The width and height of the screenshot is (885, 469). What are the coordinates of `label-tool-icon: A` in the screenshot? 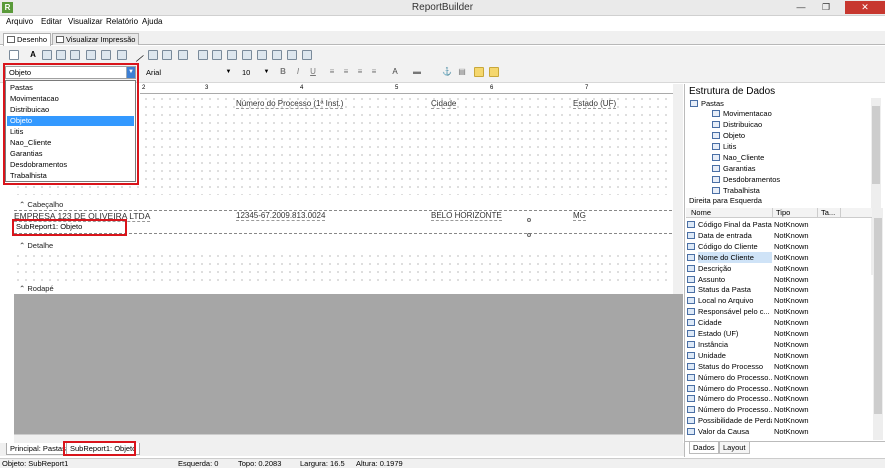 It's located at (33, 55).